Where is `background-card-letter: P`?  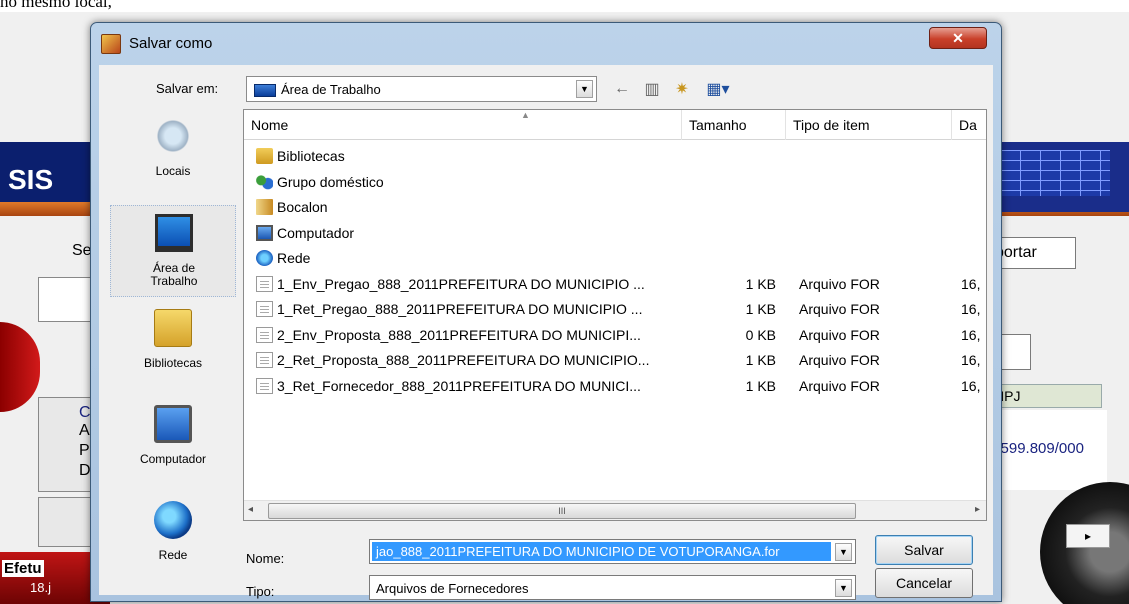
background-card-letter: P is located at coordinates (84, 450).